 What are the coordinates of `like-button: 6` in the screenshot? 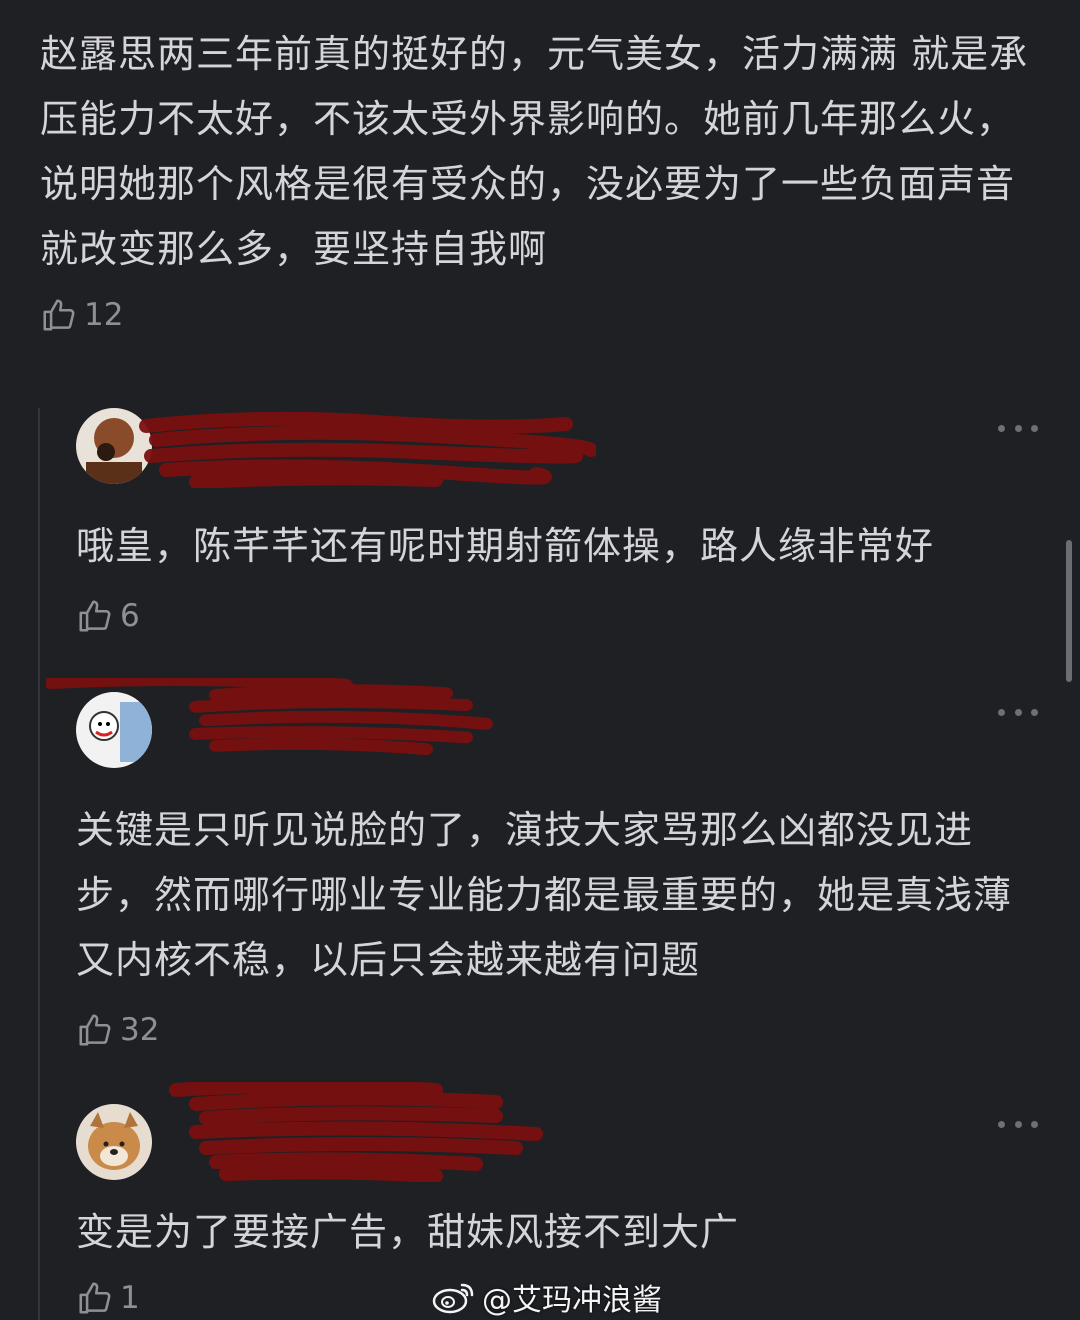 It's located at (556, 616).